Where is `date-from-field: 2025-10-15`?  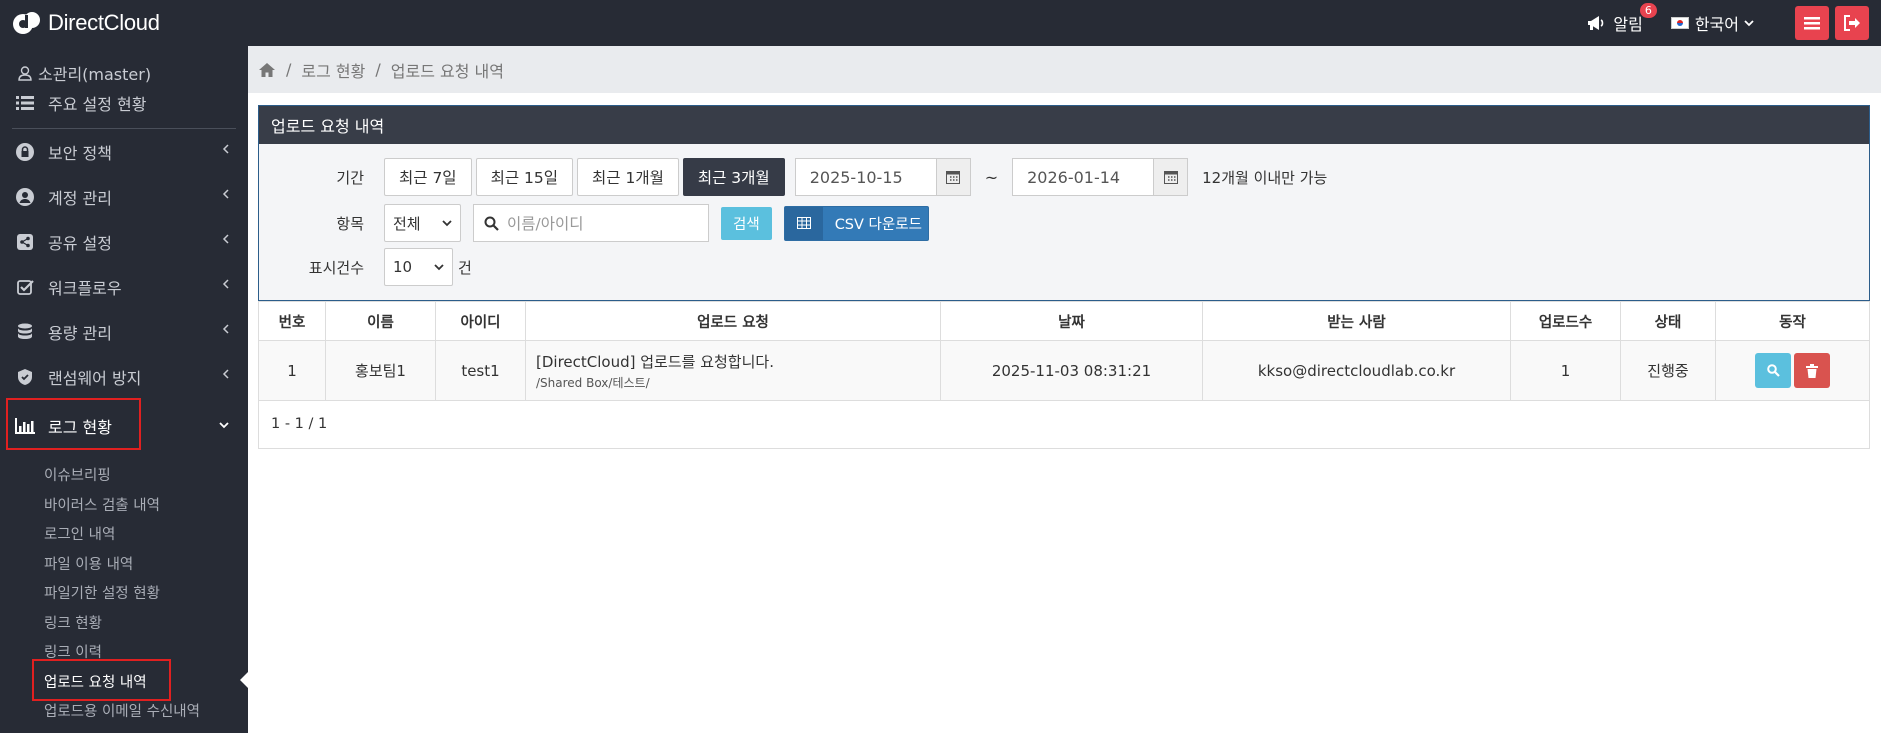
date-from-field: 2025-10-15 is located at coordinates (882, 177).